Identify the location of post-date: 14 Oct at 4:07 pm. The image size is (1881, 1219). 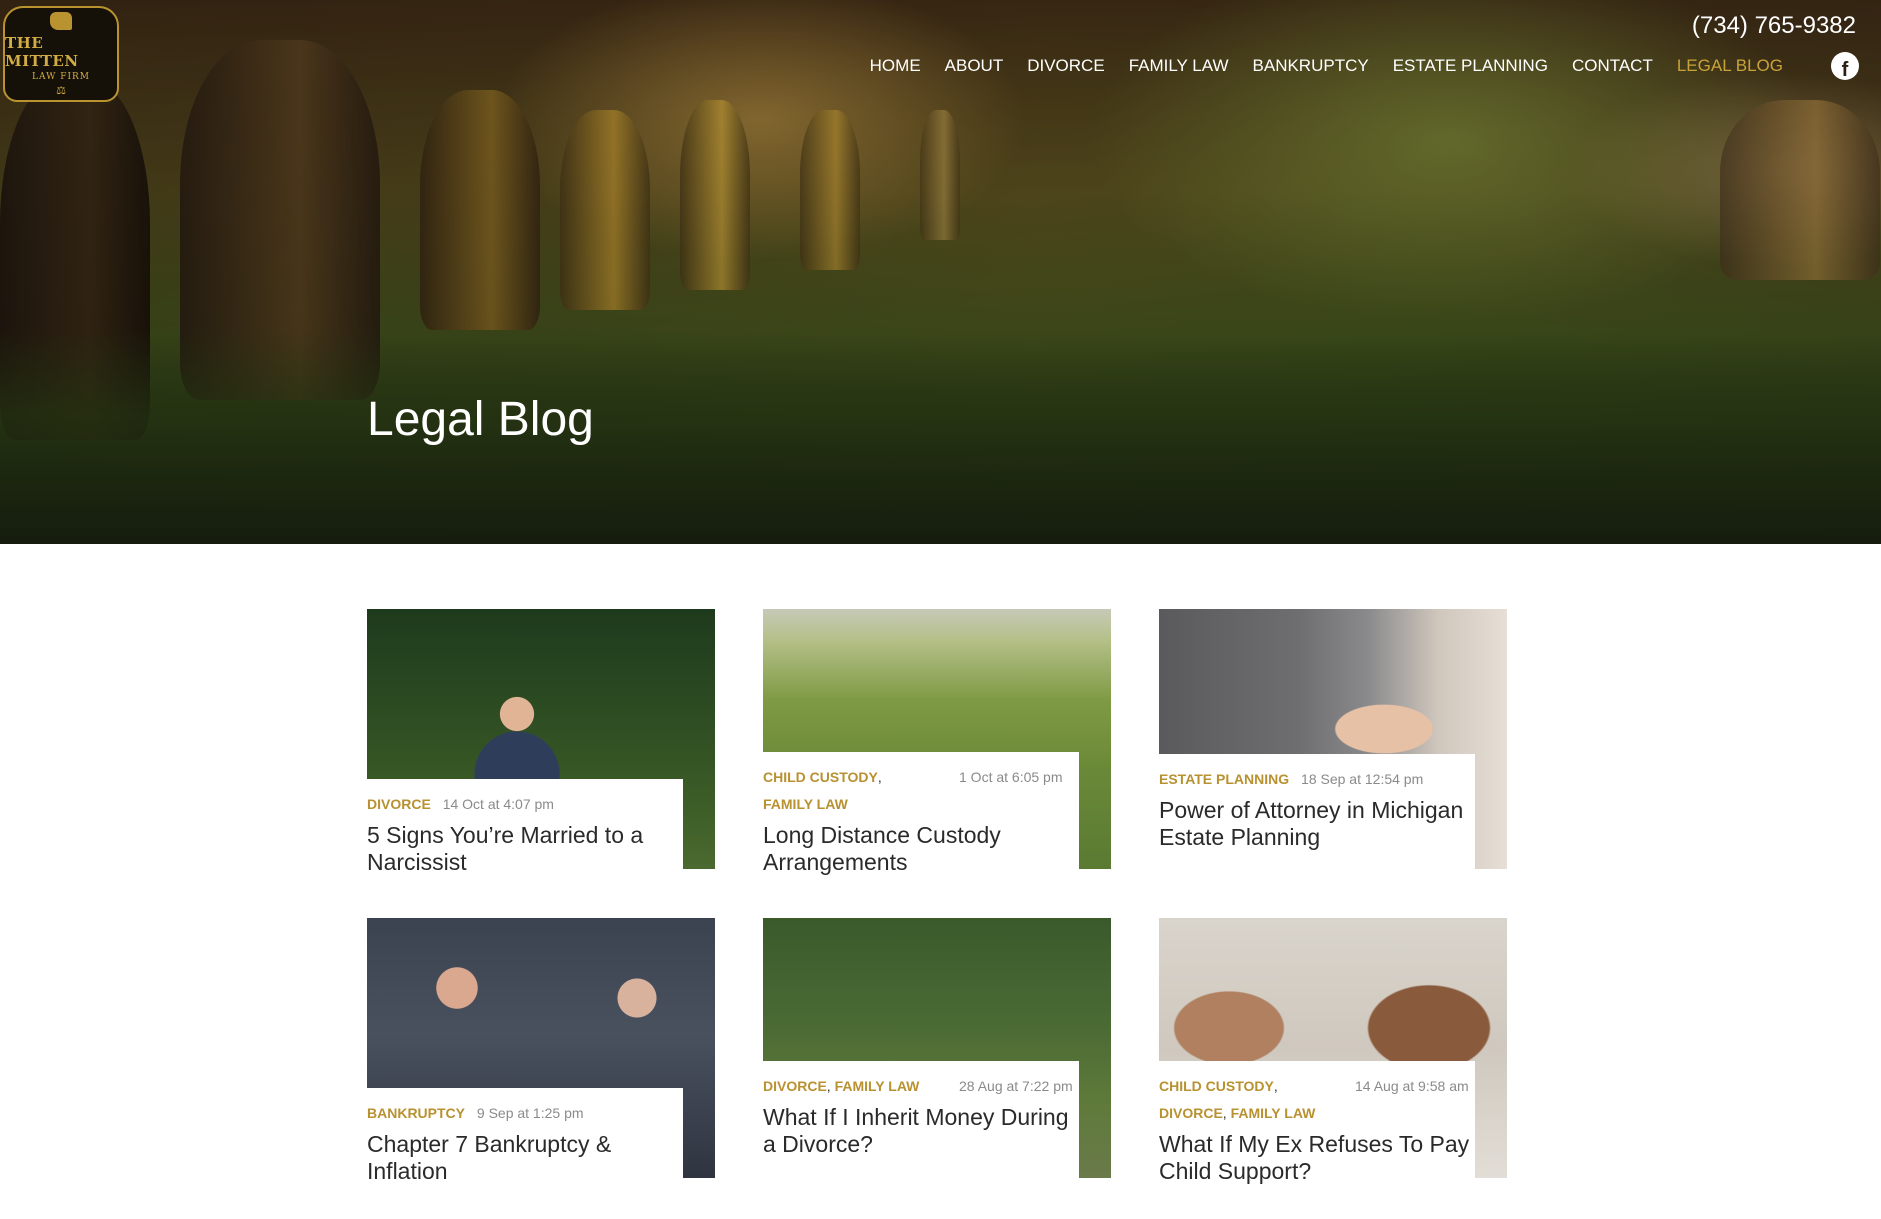
(498, 804).